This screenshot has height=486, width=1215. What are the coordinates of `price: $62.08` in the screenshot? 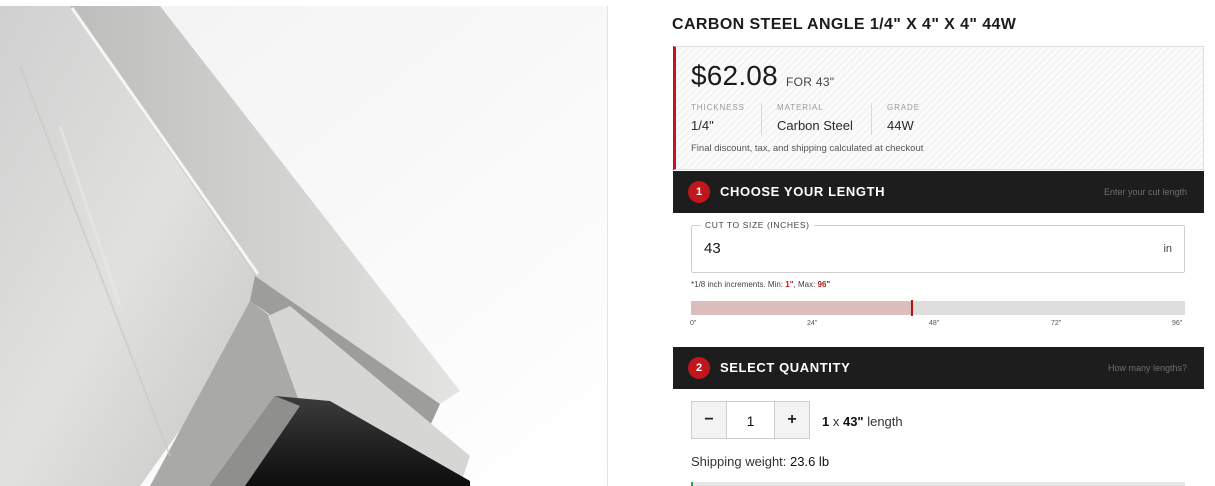 It's located at (734, 75).